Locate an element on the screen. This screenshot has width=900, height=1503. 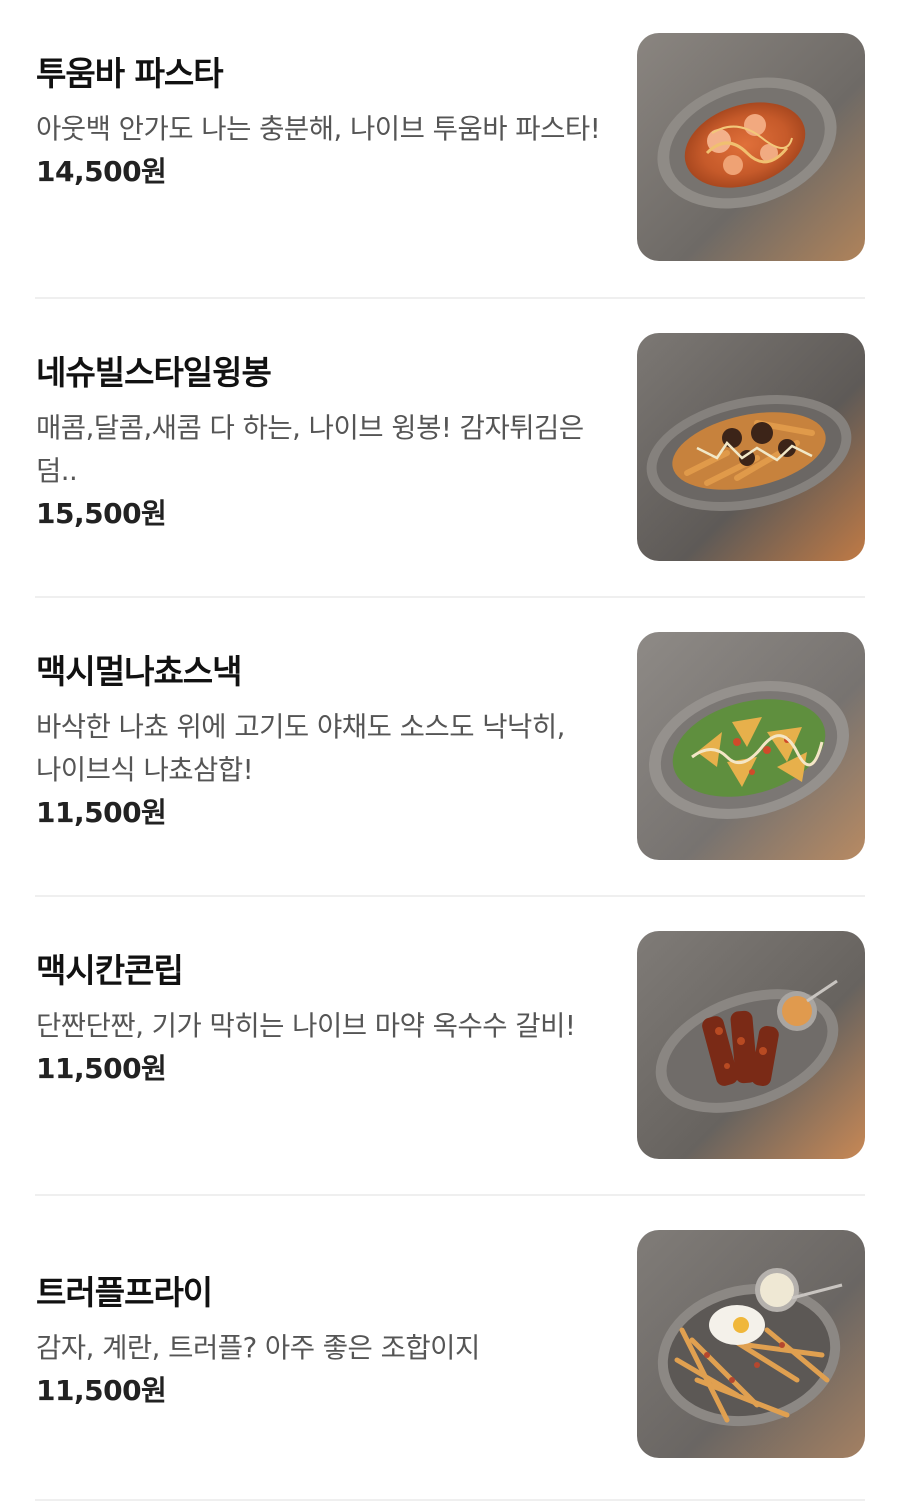
menu-item-price: 14,500원 is located at coordinates (101, 171).